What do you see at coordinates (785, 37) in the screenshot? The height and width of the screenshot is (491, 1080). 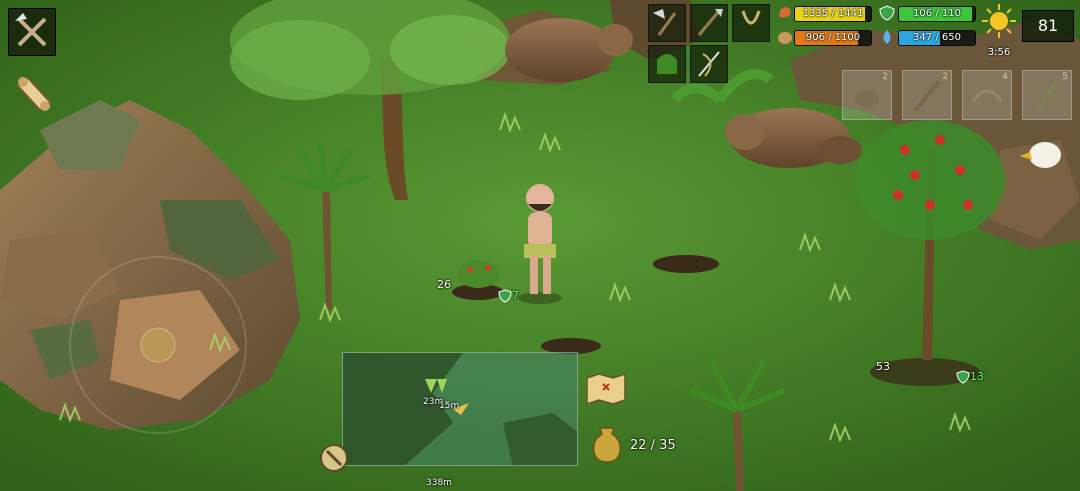 I see `hunger-icon` at bounding box center [785, 37].